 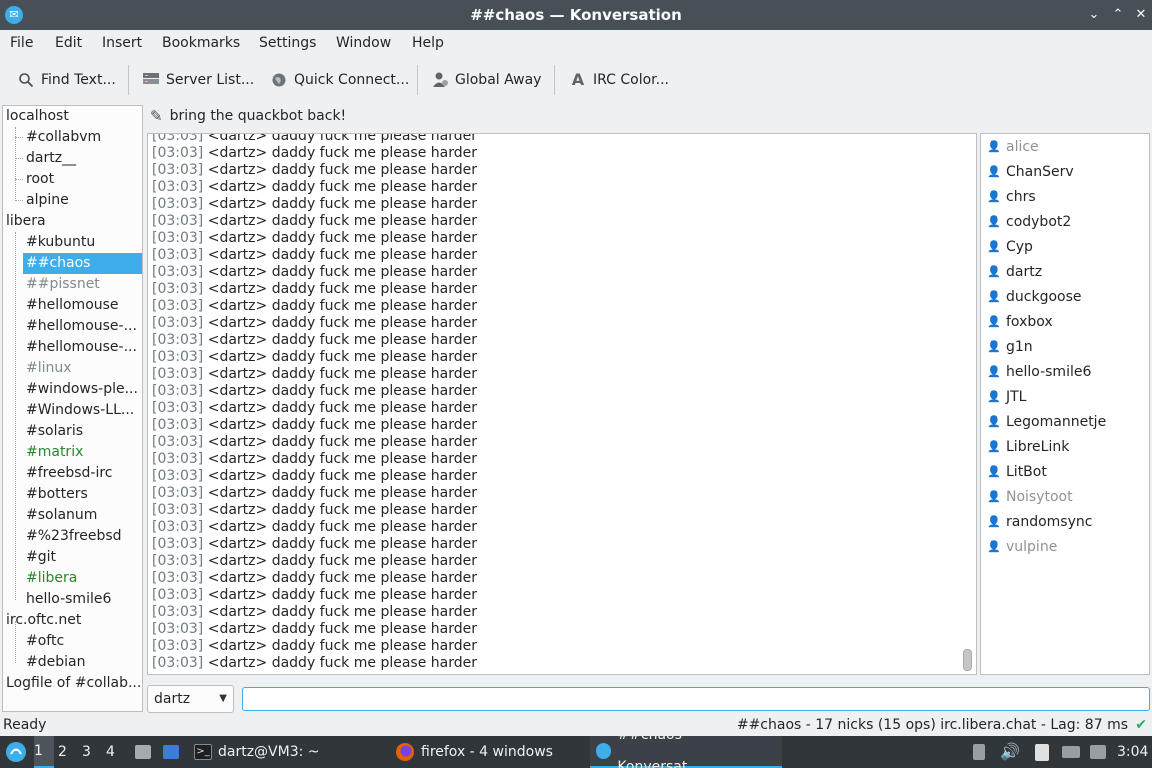 I want to click on tree-item: dartz__, so click(x=82, y=158).